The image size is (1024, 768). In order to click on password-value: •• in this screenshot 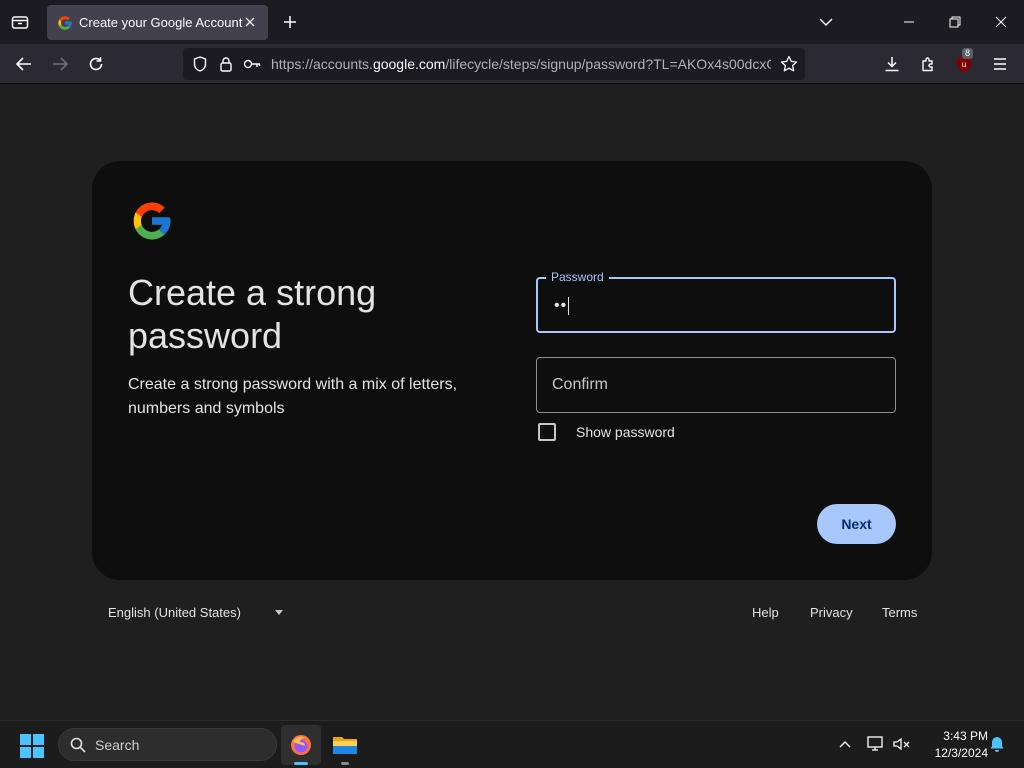, I will do `click(562, 306)`.